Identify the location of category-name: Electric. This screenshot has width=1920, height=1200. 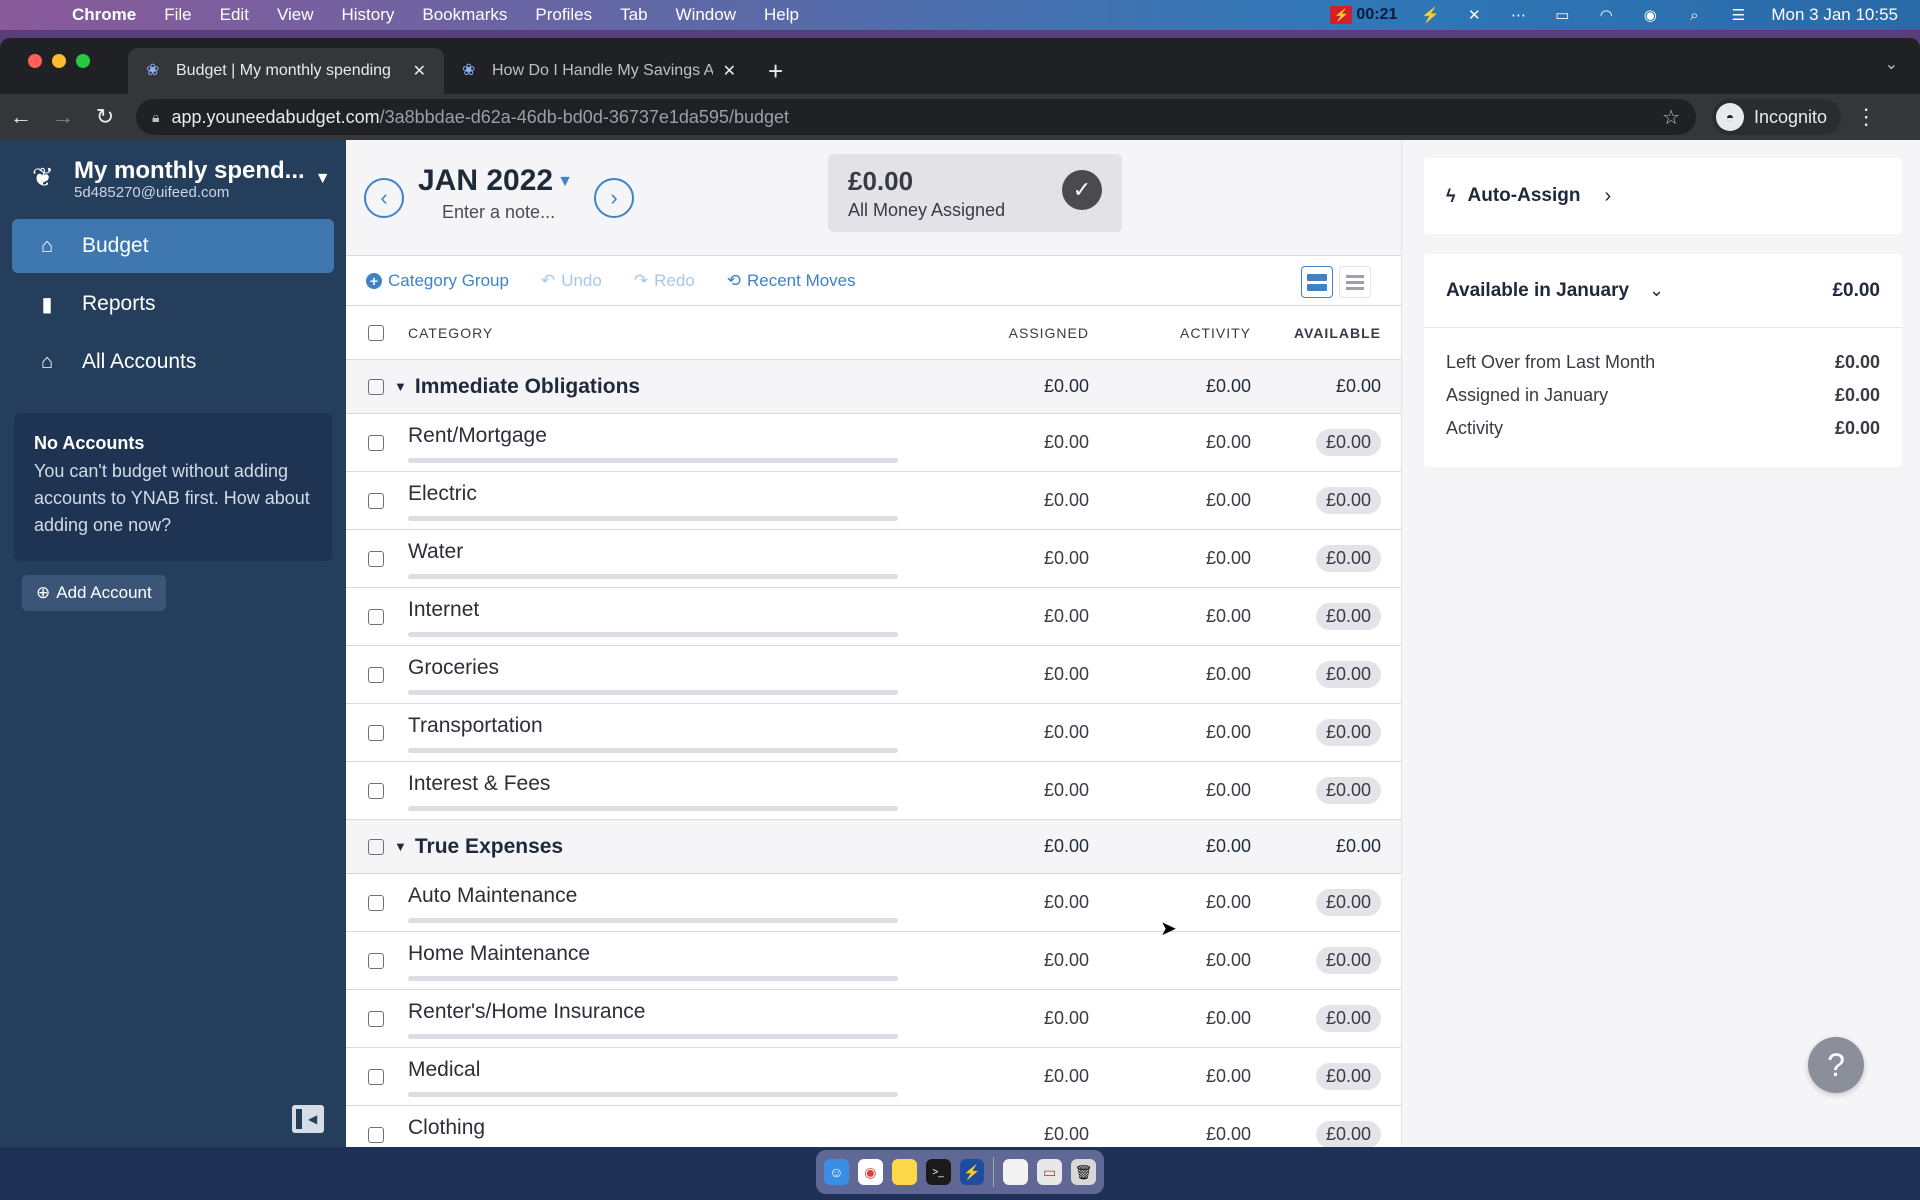
(442, 494).